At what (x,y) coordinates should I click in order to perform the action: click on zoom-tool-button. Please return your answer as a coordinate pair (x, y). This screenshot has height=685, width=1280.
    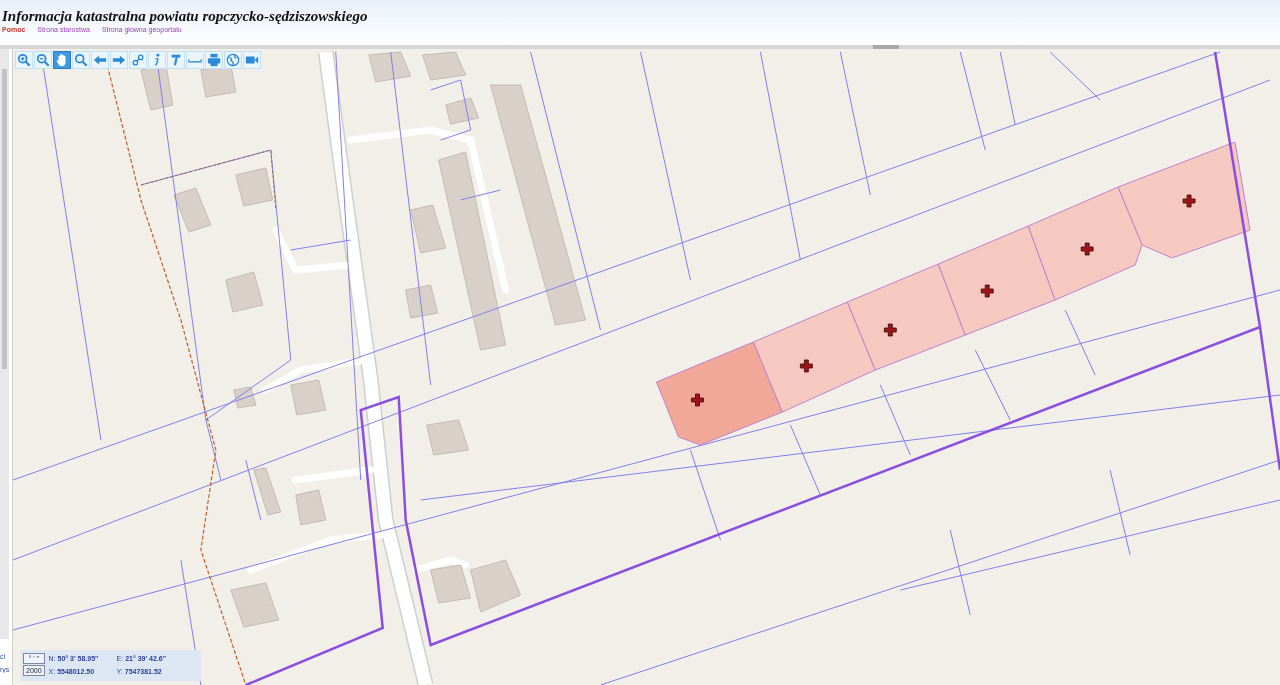
    Looking at the image, I should click on (81, 60).